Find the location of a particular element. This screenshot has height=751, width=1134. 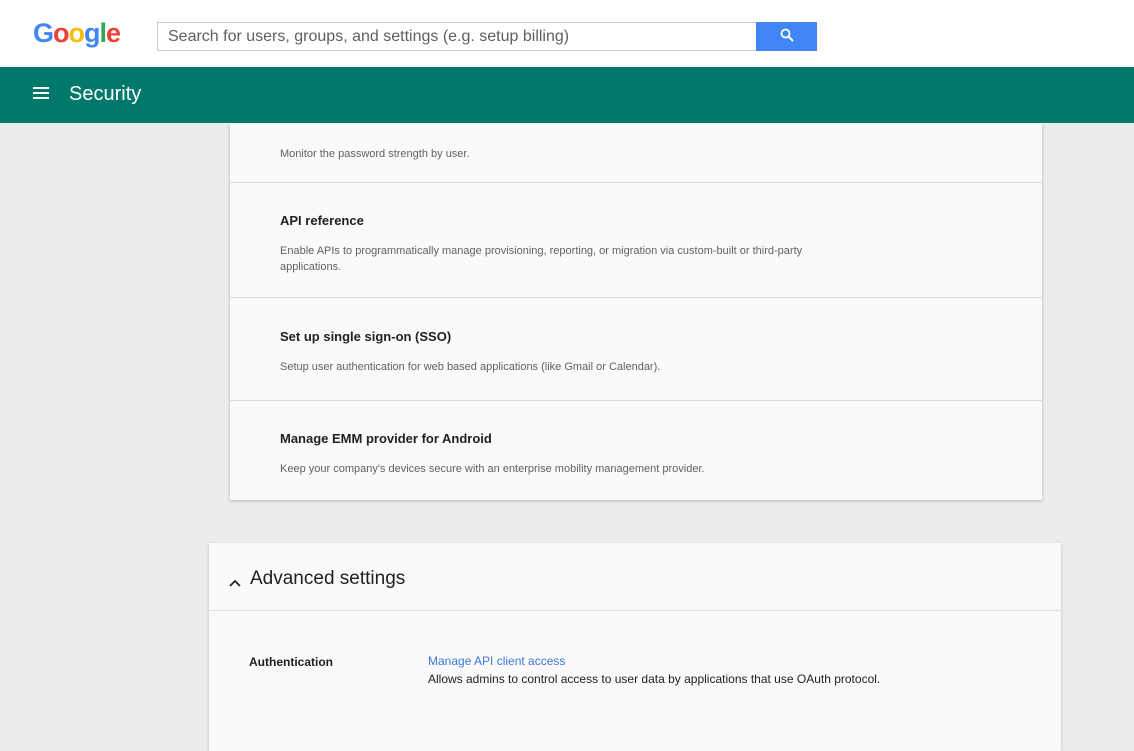

search-icon is located at coordinates (787, 36).